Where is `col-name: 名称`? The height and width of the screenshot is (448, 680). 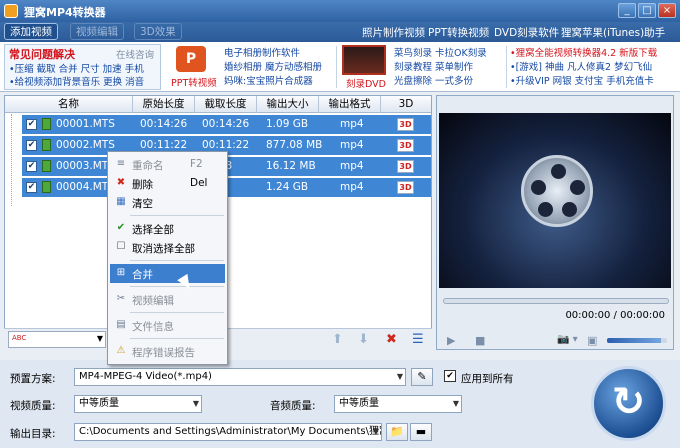 col-name: 名称 is located at coordinates (69, 104).